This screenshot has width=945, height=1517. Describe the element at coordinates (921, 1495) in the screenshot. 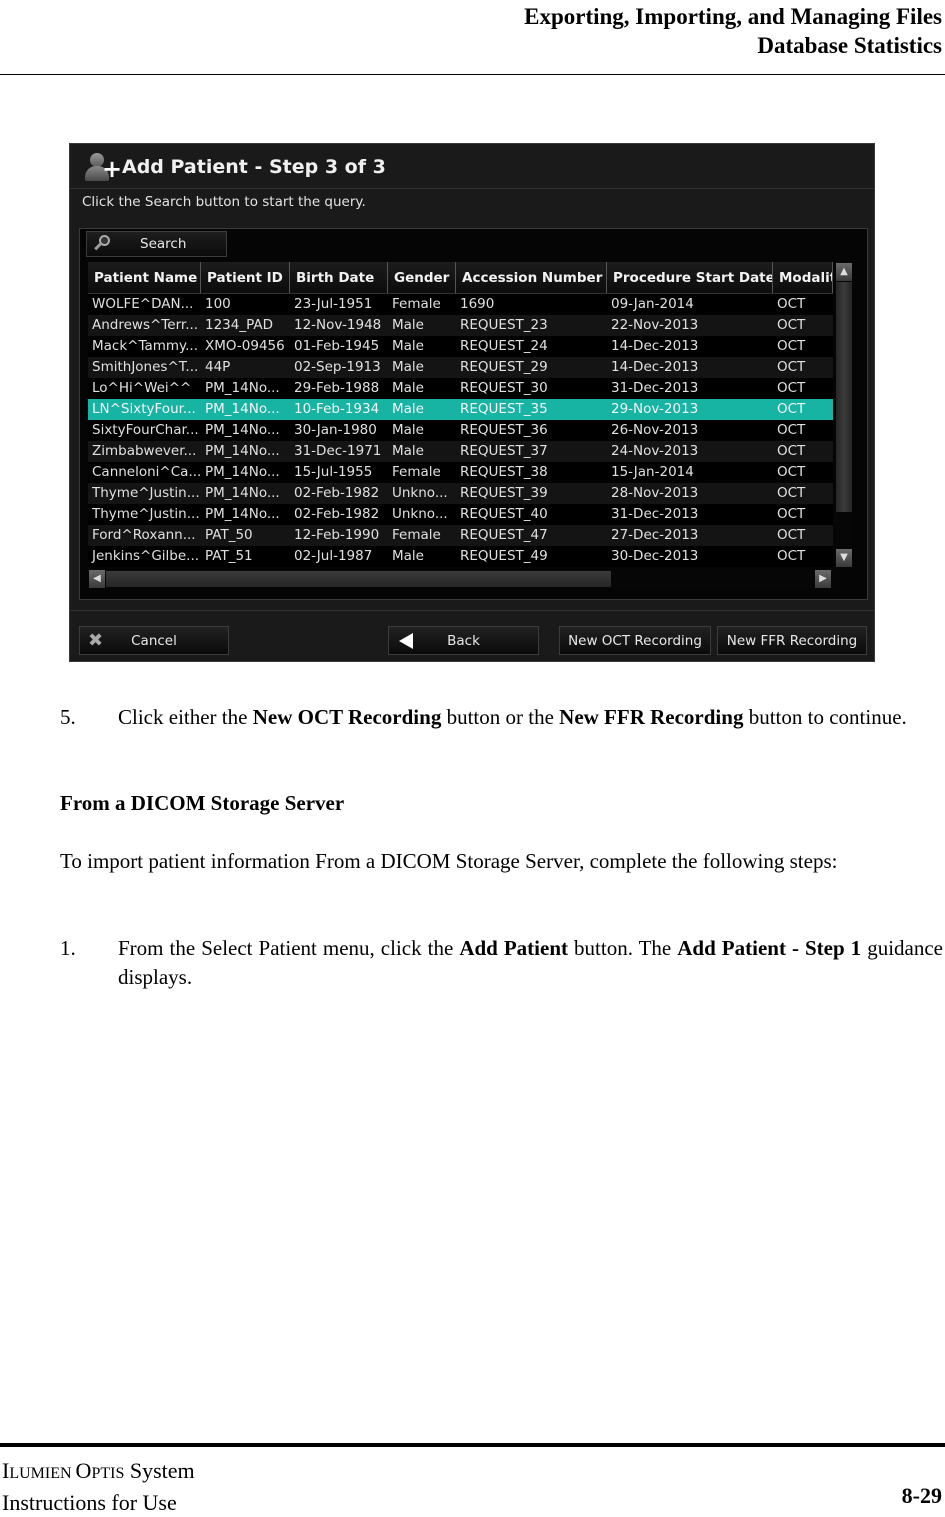

I see `page-number: 8-29` at that location.